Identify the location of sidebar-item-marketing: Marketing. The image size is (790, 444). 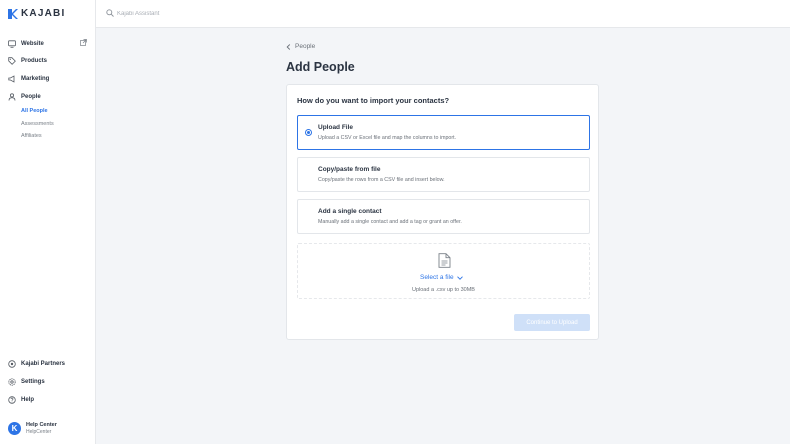
(28, 79).